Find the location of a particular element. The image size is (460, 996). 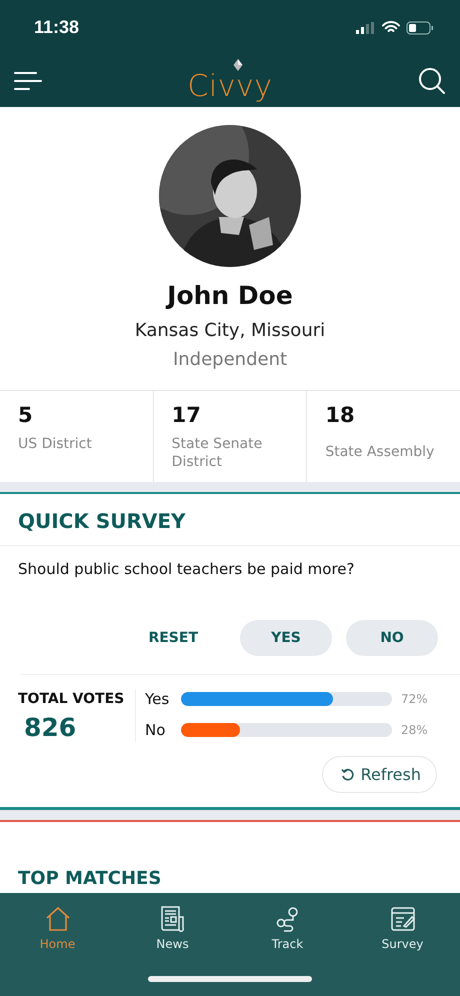

battery-icon is located at coordinates (420, 27).